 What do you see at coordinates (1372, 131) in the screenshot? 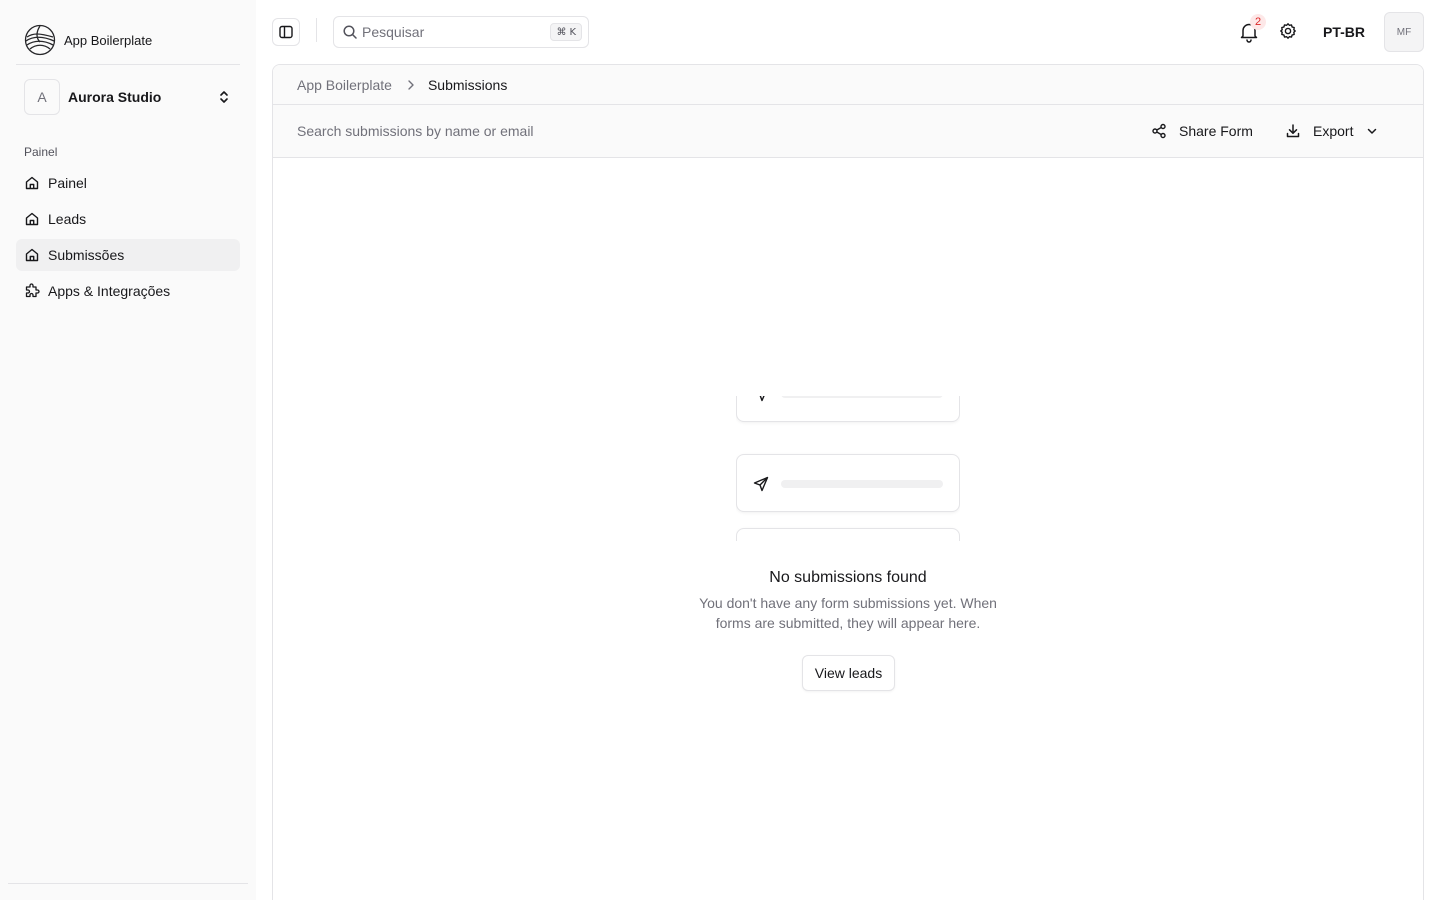
I see `chevron-down-icon` at bounding box center [1372, 131].